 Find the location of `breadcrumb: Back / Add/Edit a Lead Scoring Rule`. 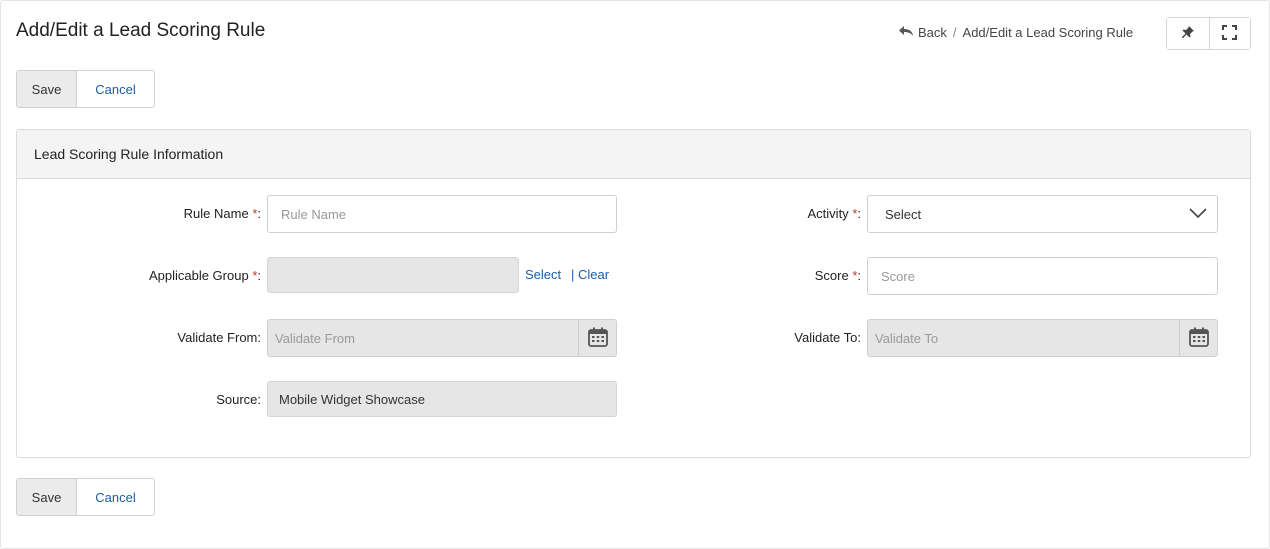

breadcrumb: Back / Add/Edit a Lead Scoring Rule is located at coordinates (1015, 32).